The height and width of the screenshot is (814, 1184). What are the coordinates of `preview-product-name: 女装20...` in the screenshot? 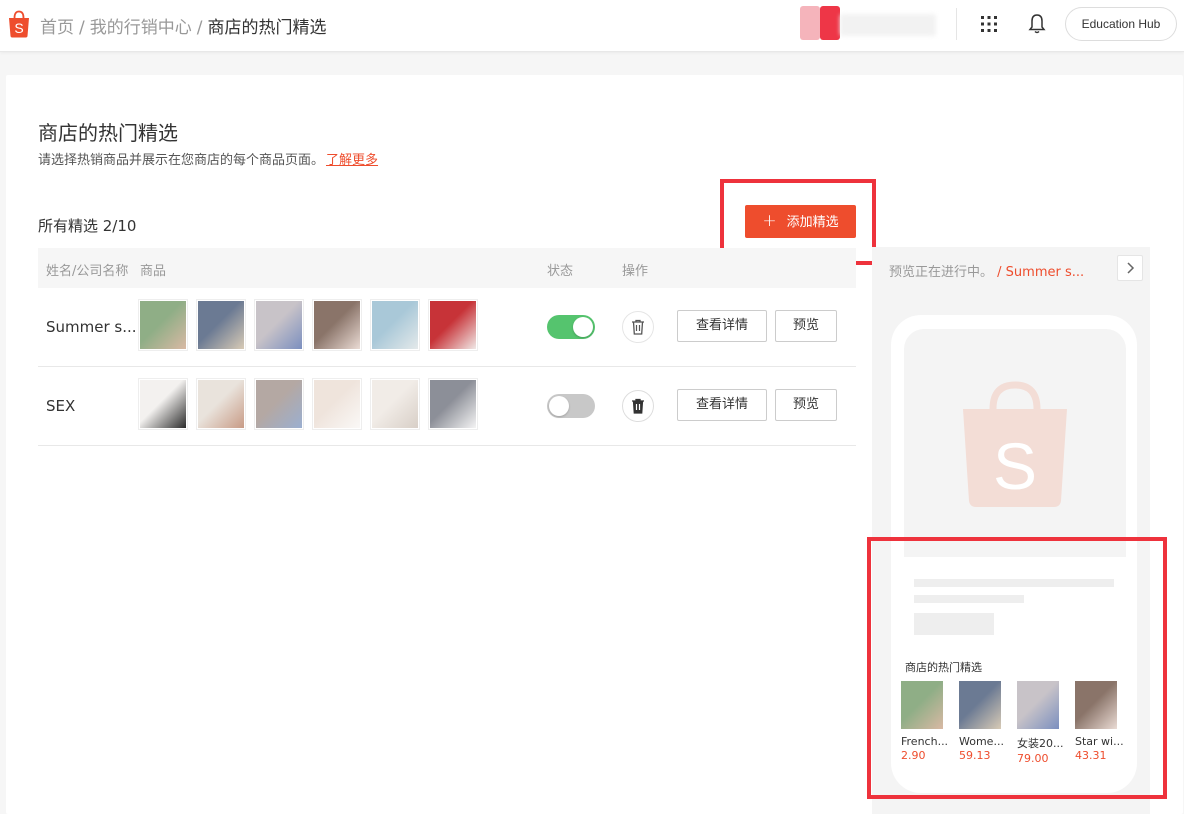 It's located at (1040, 743).